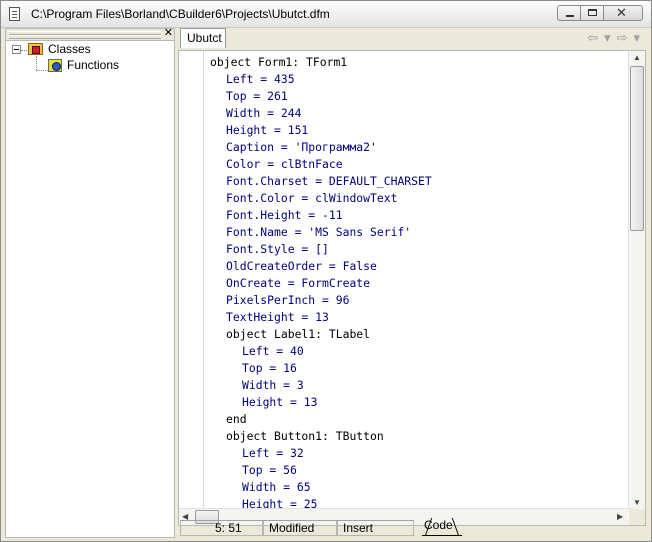  Describe the element at coordinates (636, 38) in the screenshot. I see `forward-dropdown-icon: ▾` at that location.